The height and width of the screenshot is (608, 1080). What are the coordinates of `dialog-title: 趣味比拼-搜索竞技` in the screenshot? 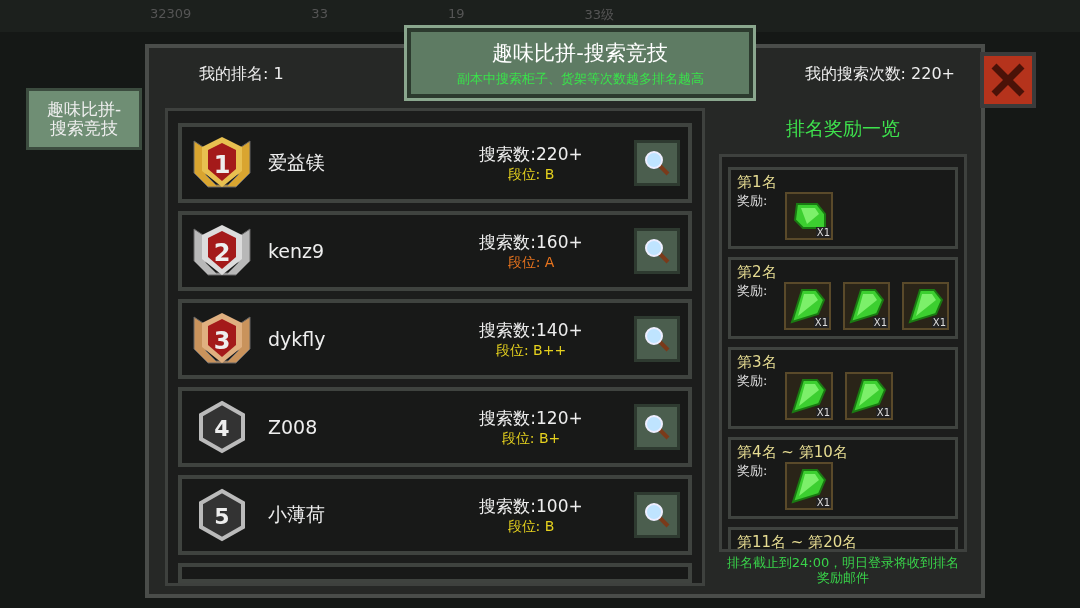 It's located at (580, 53).